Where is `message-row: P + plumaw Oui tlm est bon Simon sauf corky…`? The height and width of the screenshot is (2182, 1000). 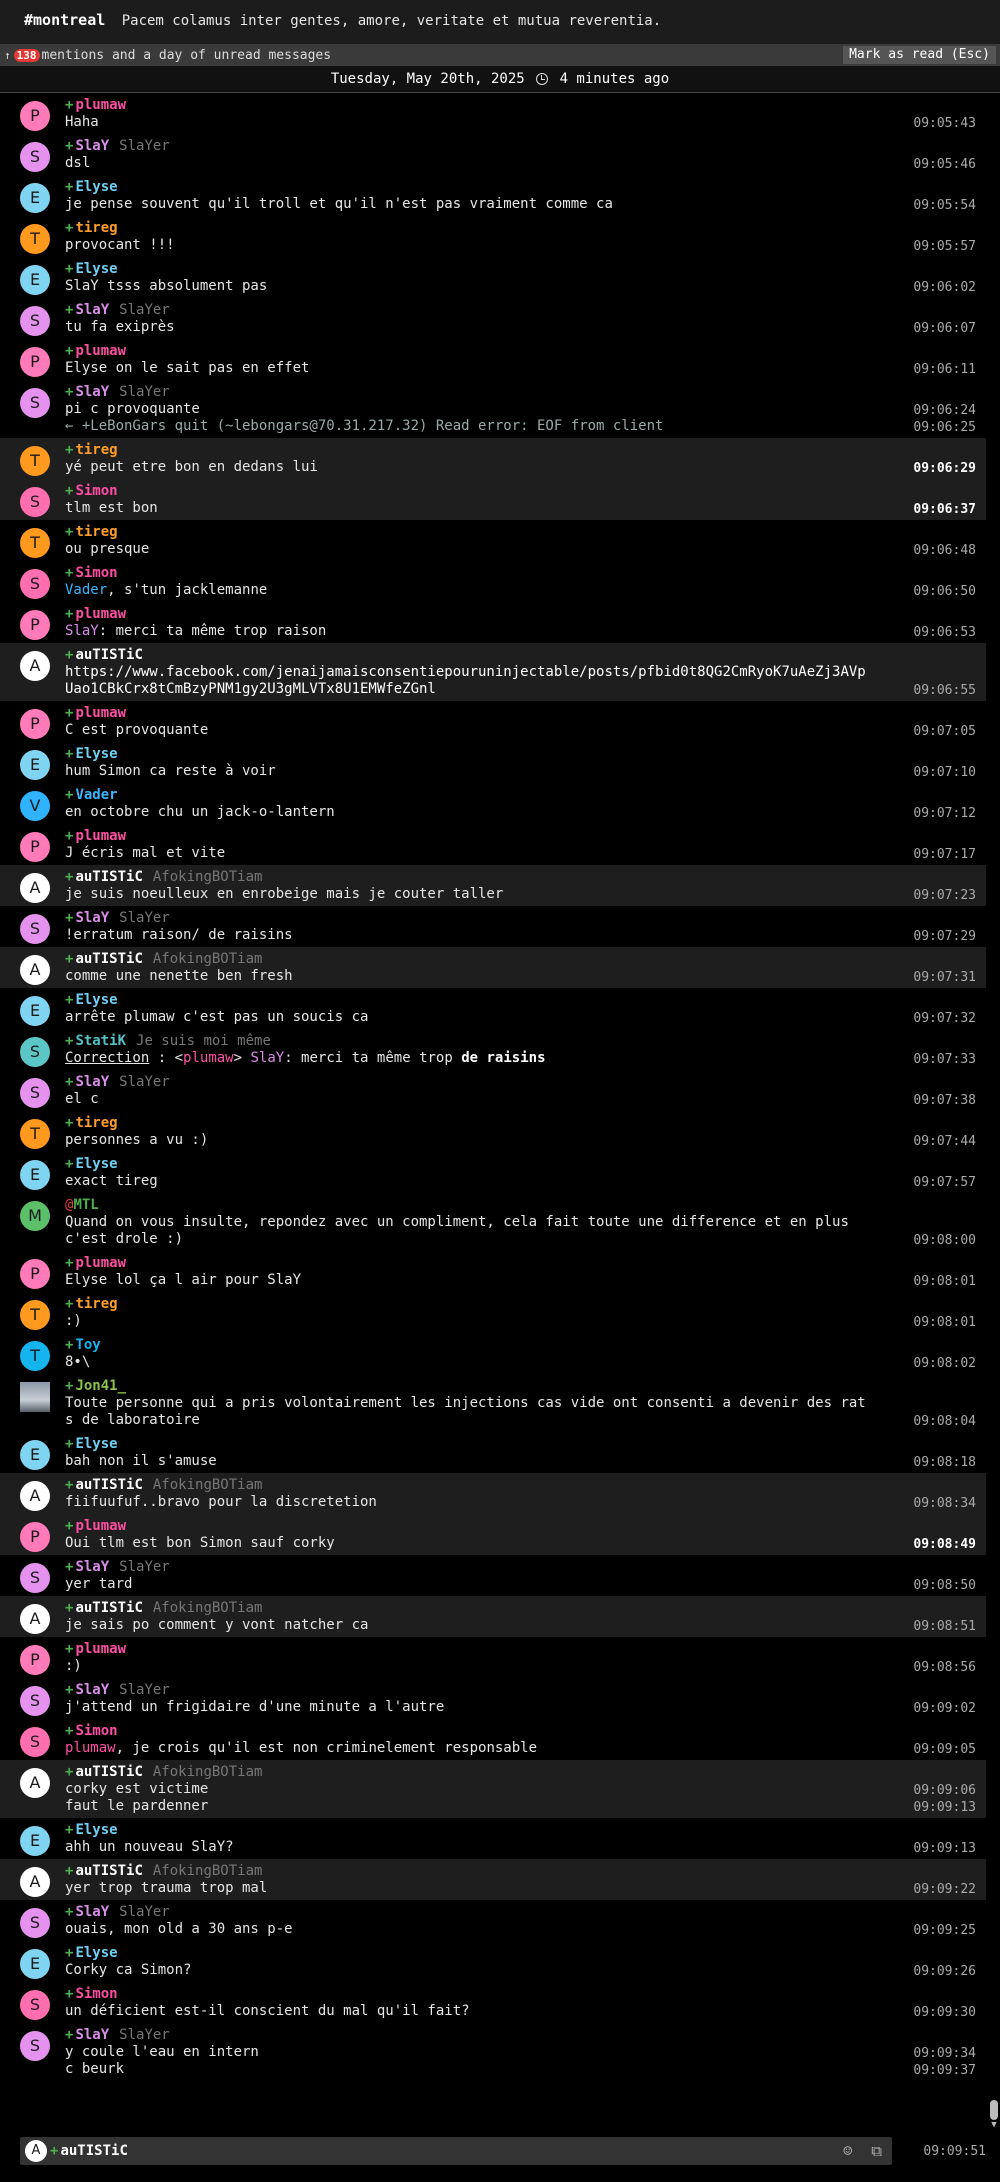
message-row: P + plumaw Oui tlm est bon Simon sauf corky… is located at coordinates (493, 1534).